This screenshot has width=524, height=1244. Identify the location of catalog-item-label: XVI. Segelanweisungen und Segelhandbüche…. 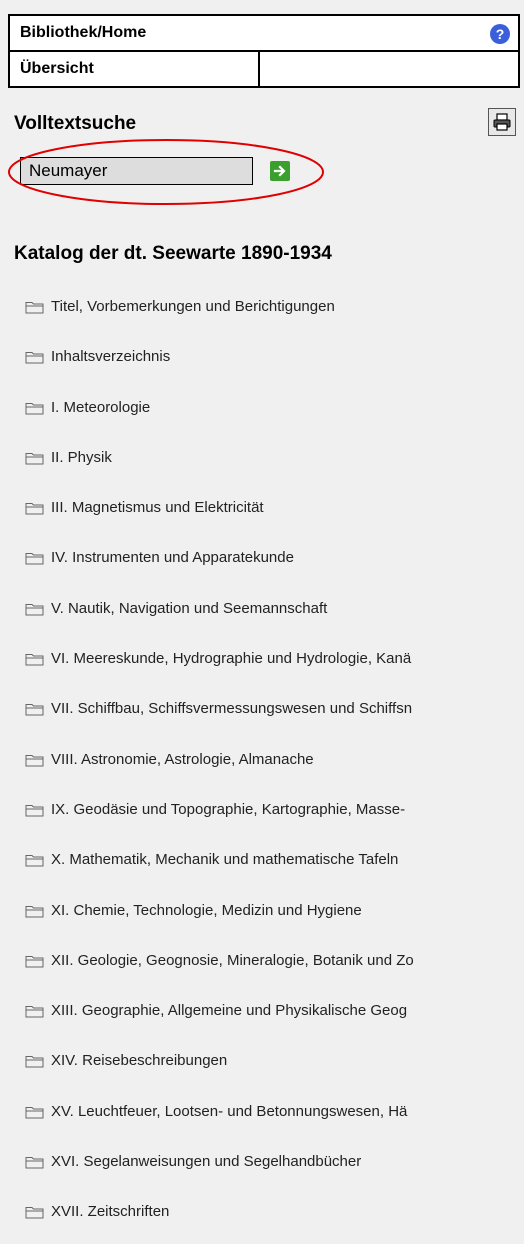
(206, 1162).